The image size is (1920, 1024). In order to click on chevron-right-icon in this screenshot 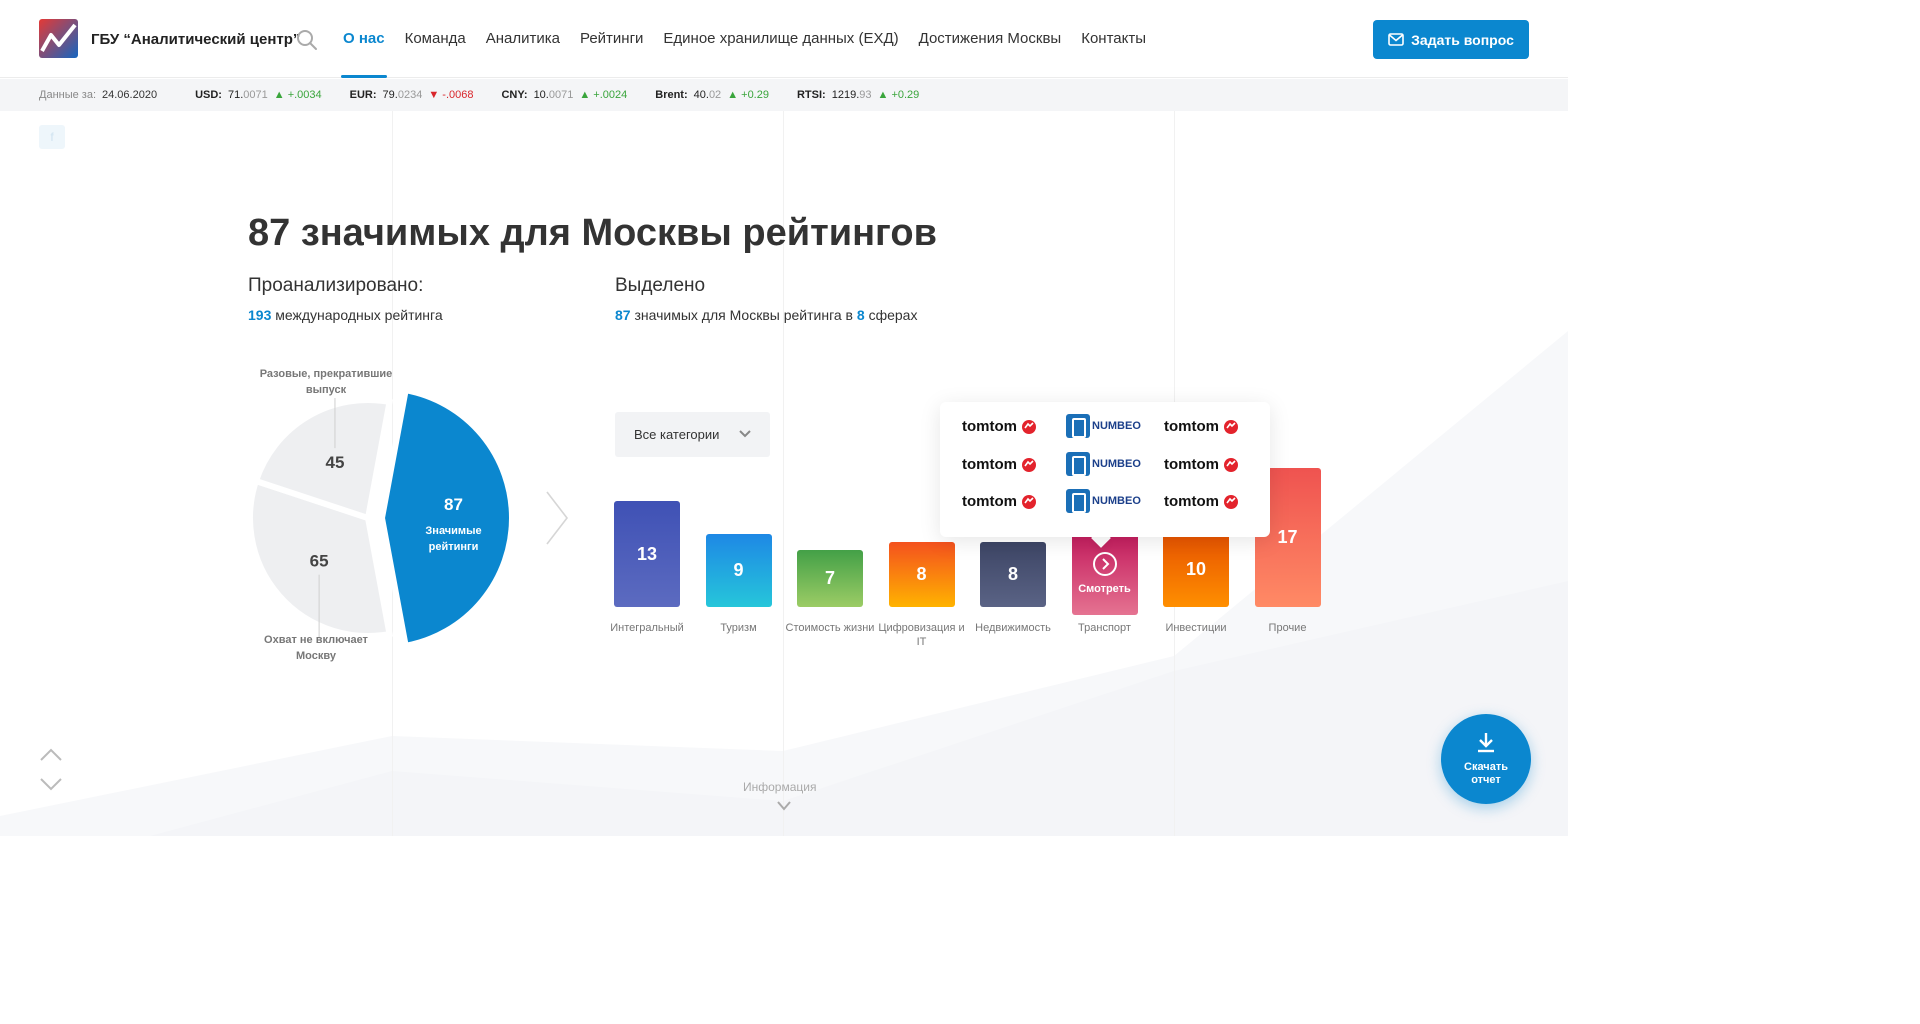, I will do `click(557, 518)`.